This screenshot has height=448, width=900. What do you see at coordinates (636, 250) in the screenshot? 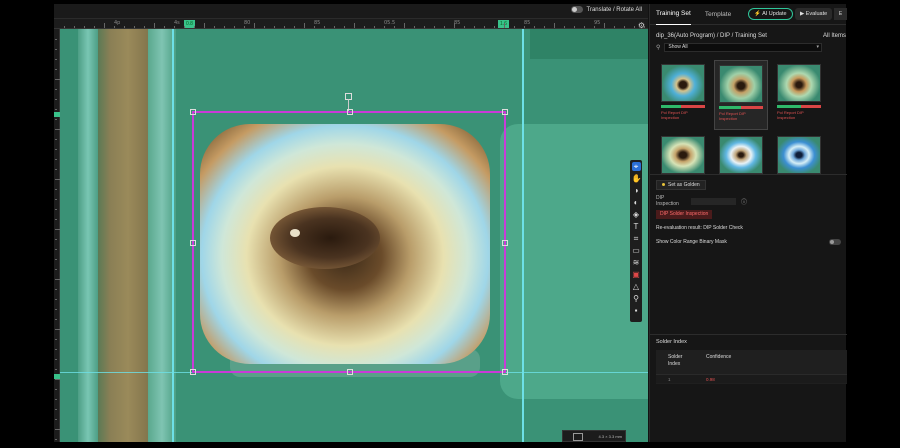
I see `comment-icon: ▭` at bounding box center [636, 250].